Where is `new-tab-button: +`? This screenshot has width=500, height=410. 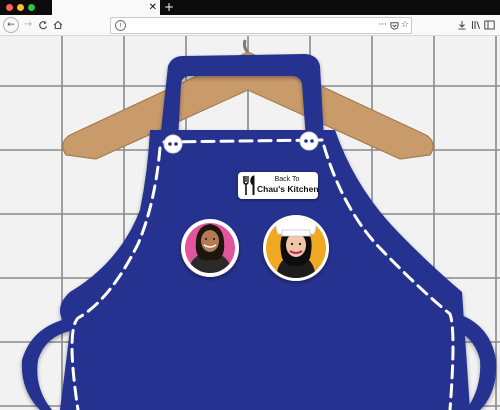 new-tab-button: + is located at coordinates (169, 7).